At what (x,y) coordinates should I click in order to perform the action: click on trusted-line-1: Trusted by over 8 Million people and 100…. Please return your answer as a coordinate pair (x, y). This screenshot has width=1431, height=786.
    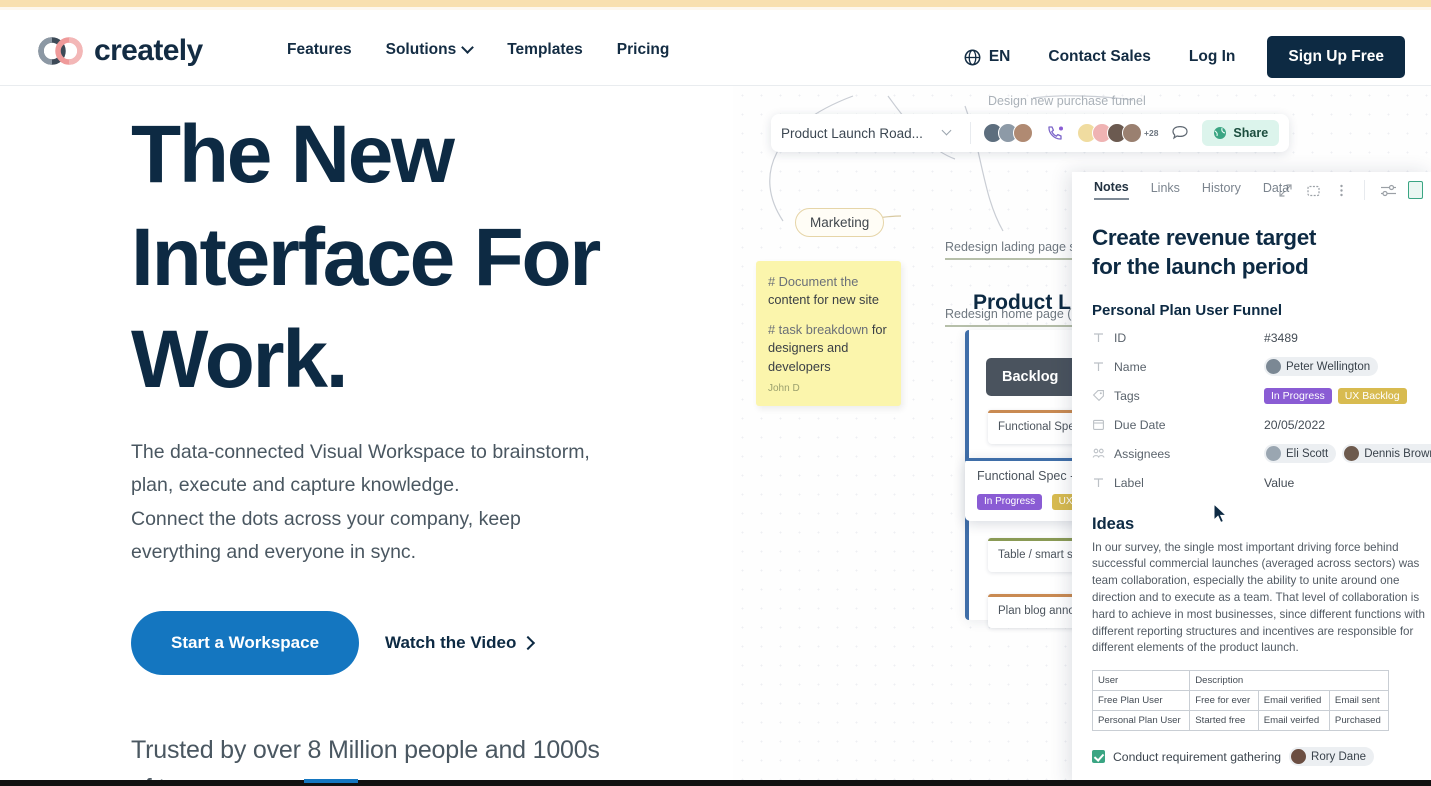
    Looking at the image, I should click on (365, 749).